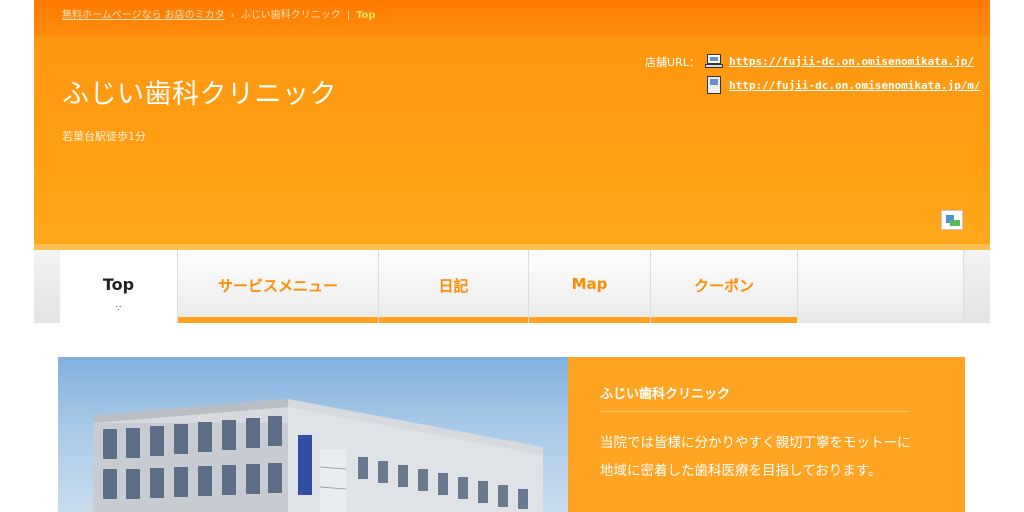 Image resolution: width=1024 pixels, height=512 pixels. I want to click on nav-tab-coupon: クーポン, so click(724, 286).